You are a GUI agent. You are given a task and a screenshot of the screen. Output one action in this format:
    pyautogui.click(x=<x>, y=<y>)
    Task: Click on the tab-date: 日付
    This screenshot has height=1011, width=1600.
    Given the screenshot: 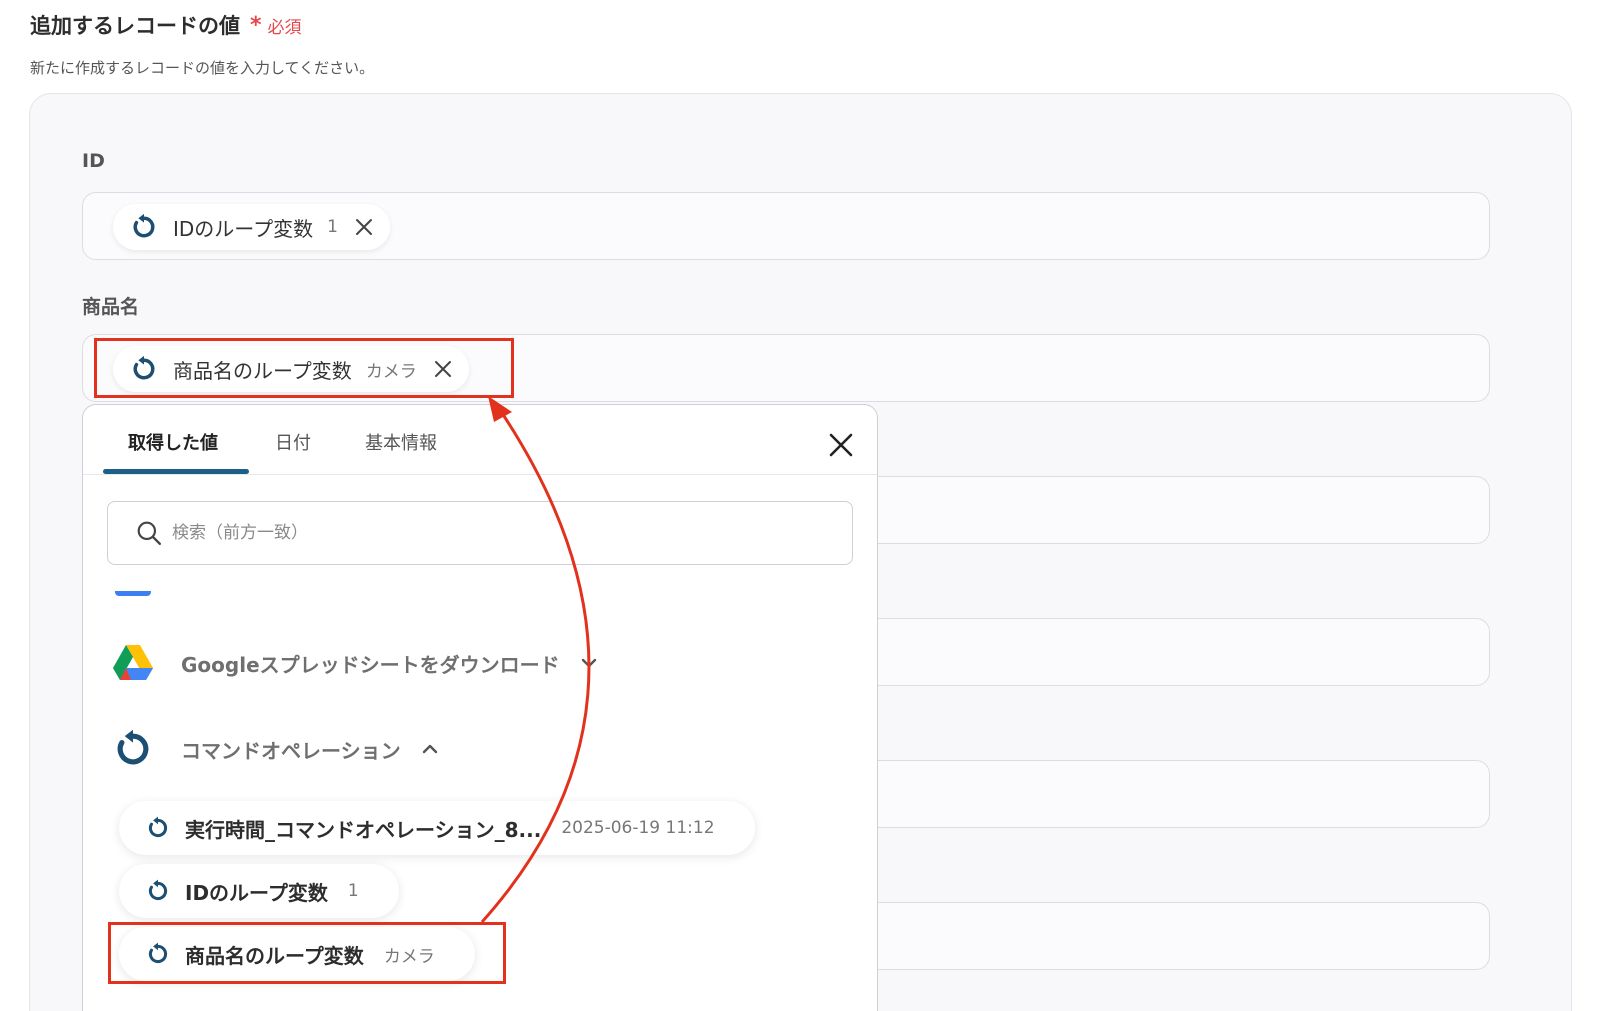 What is the action you would take?
    pyautogui.click(x=293, y=442)
    